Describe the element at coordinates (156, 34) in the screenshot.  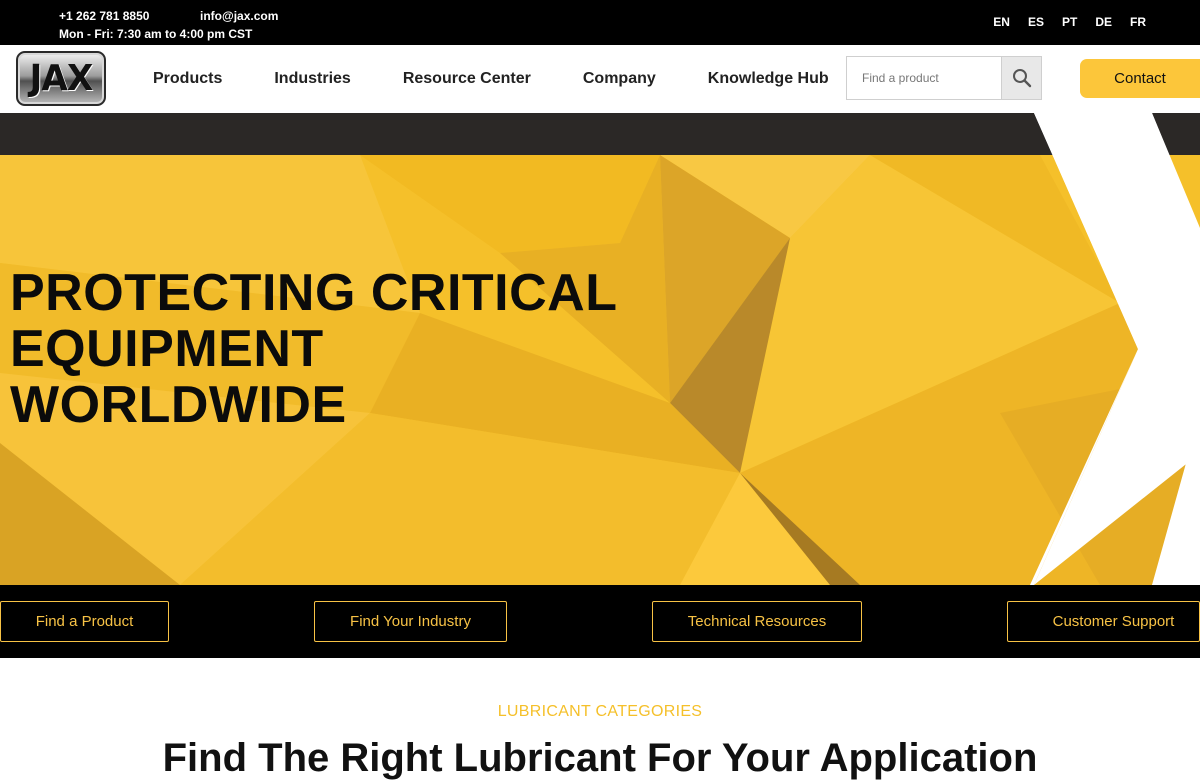
I see `business-hours: Mon - Fri: 7:30 am to 4:00 pm CST` at that location.